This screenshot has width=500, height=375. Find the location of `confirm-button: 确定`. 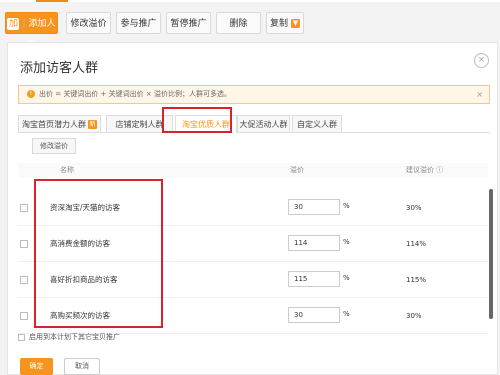

confirm-button: 确定 is located at coordinates (36, 366).